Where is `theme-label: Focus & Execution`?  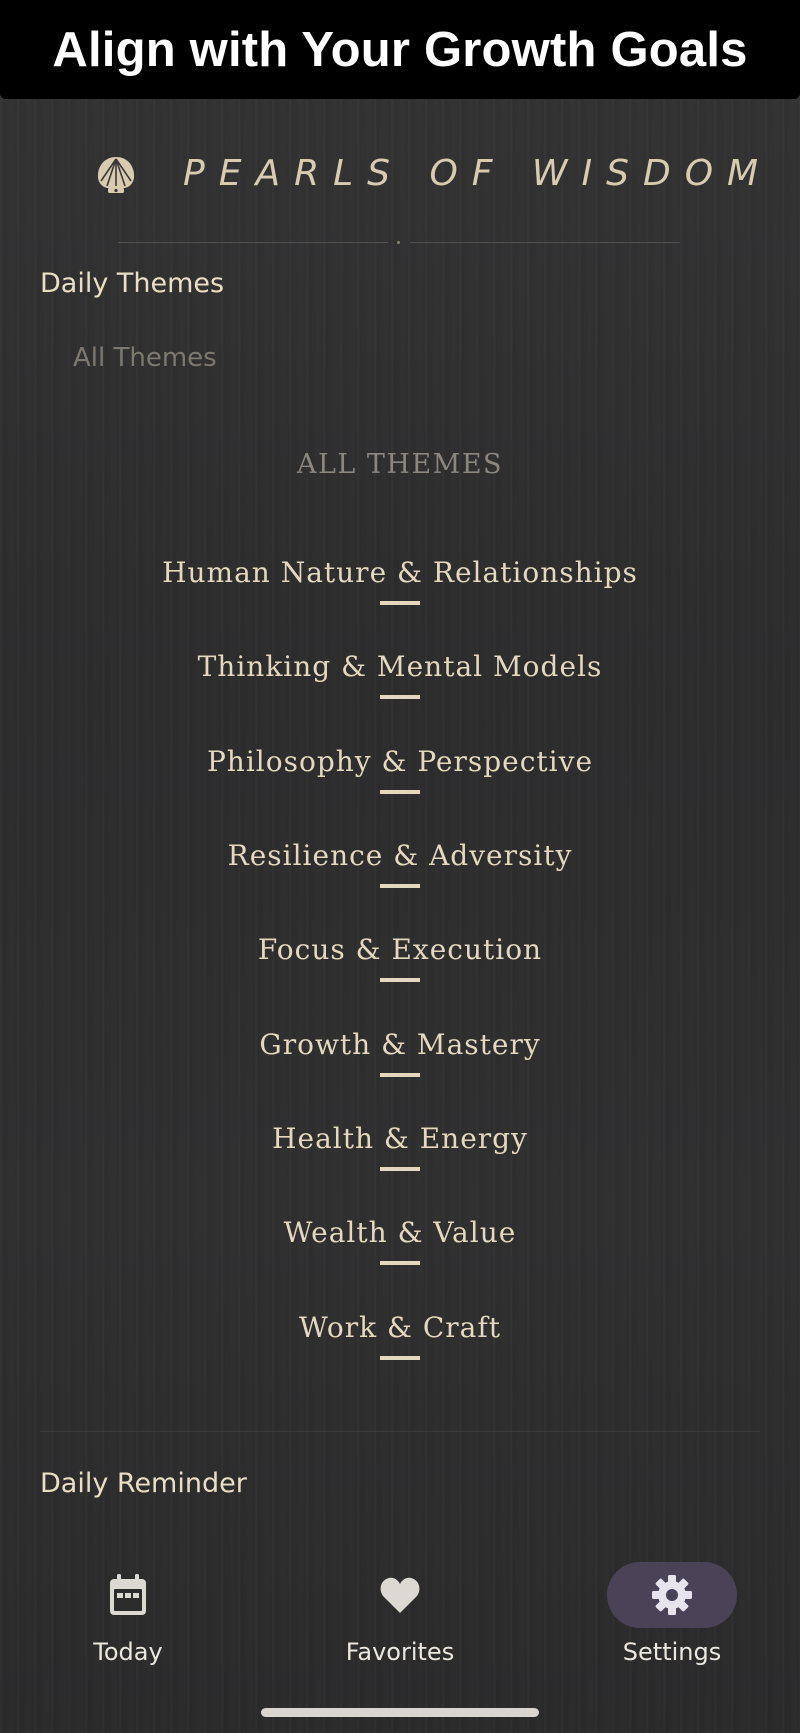 theme-label: Focus & Execution is located at coordinates (400, 949).